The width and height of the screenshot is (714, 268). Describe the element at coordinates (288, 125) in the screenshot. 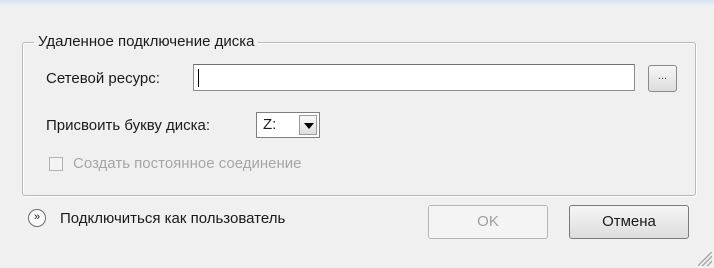

I see `drive-letter-select: Z:` at that location.